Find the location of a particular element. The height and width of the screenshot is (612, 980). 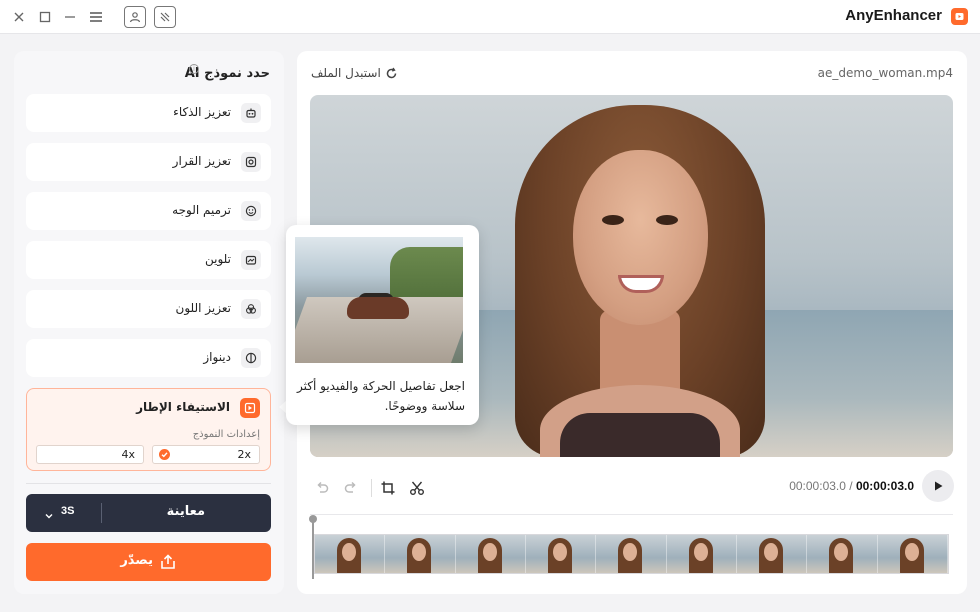

undo-icon is located at coordinates (322, 488).